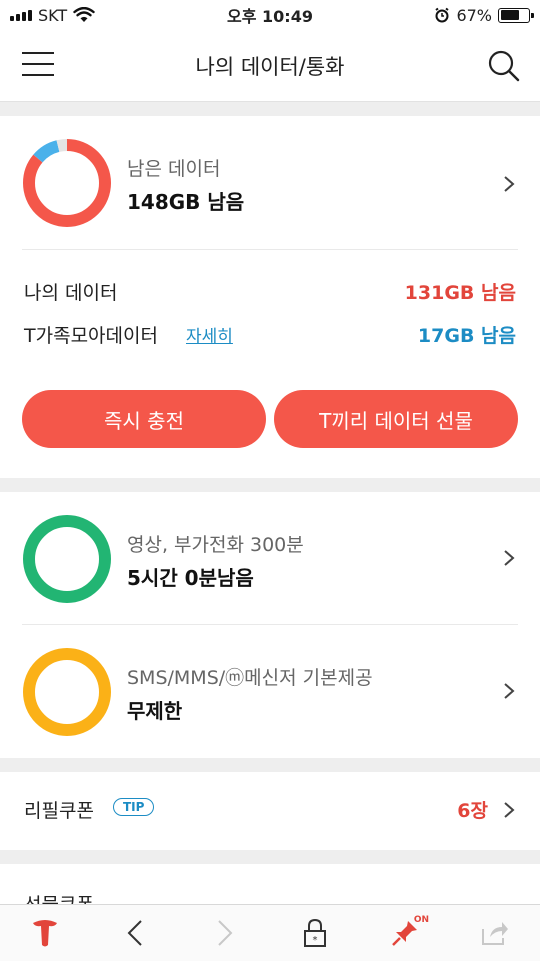 This screenshot has height=961, width=540. What do you see at coordinates (53, 15) in the screenshot?
I see `carrier-label: SKT` at bounding box center [53, 15].